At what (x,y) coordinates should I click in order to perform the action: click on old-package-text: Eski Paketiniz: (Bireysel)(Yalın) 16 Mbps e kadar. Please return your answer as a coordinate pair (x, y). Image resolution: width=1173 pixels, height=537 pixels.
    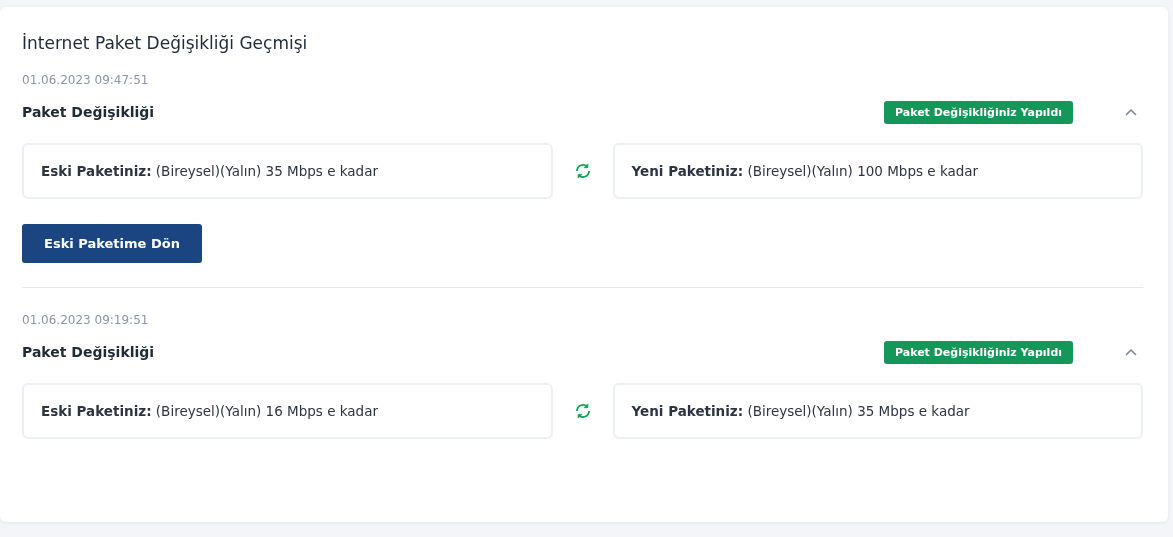
    Looking at the image, I should click on (209, 411).